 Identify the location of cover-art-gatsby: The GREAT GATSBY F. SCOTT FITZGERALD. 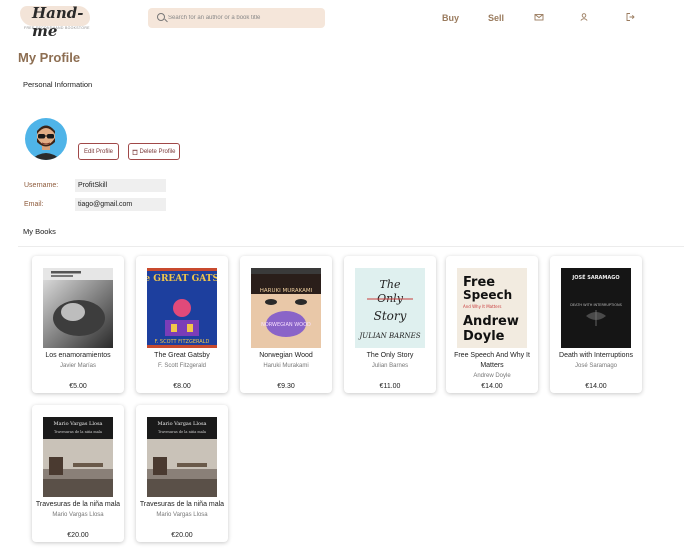
(182, 308).